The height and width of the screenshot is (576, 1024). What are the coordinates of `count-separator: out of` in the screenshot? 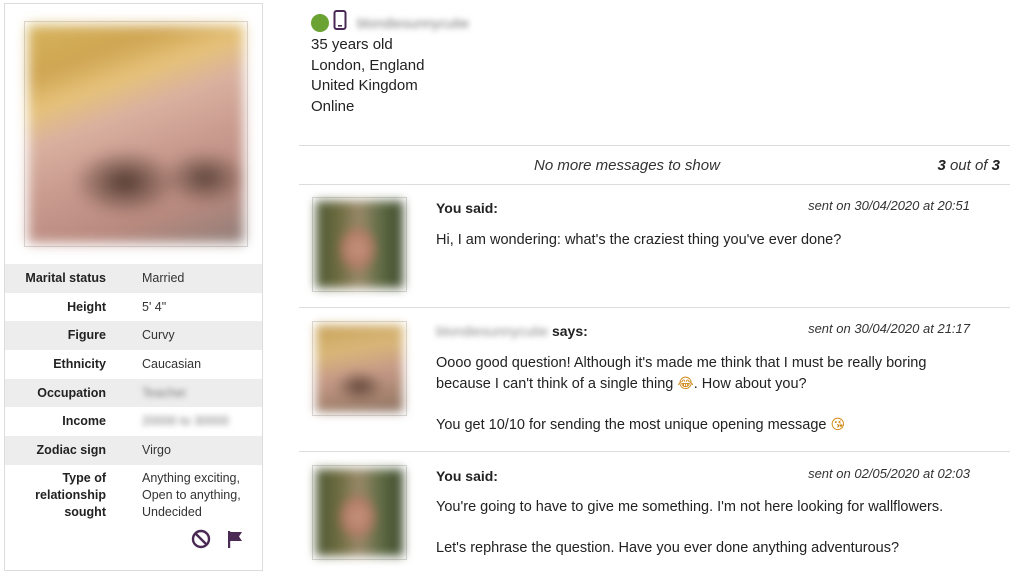 It's located at (968, 165).